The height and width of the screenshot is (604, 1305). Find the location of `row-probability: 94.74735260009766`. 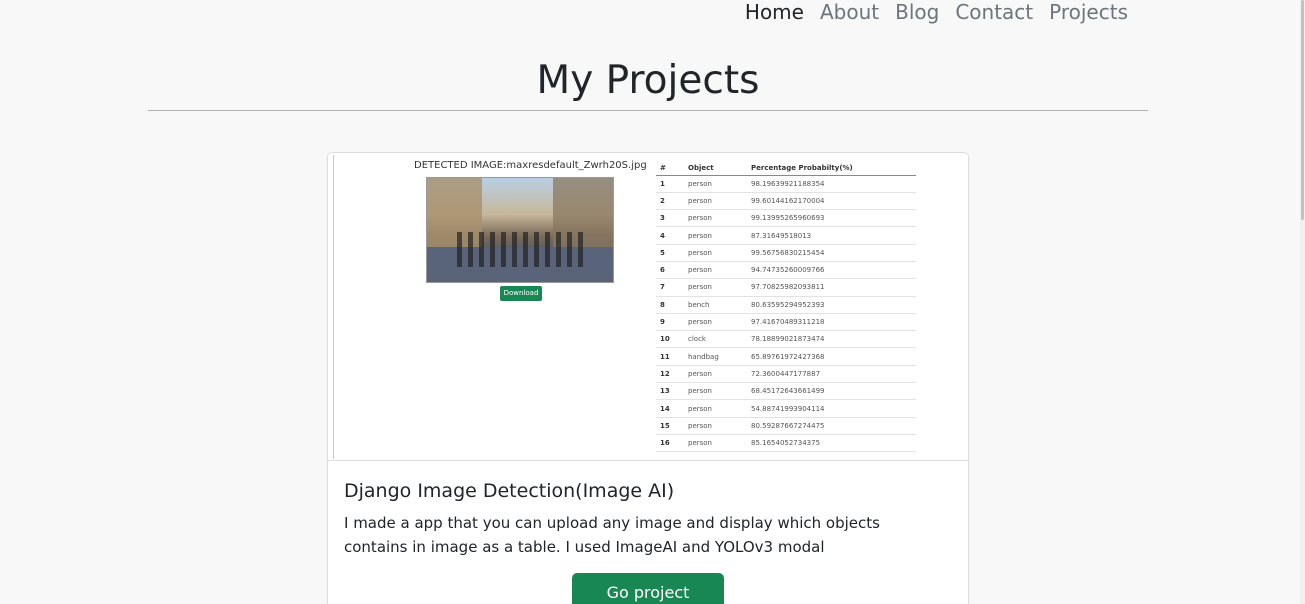

row-probability: 94.74735260009766 is located at coordinates (831, 270).